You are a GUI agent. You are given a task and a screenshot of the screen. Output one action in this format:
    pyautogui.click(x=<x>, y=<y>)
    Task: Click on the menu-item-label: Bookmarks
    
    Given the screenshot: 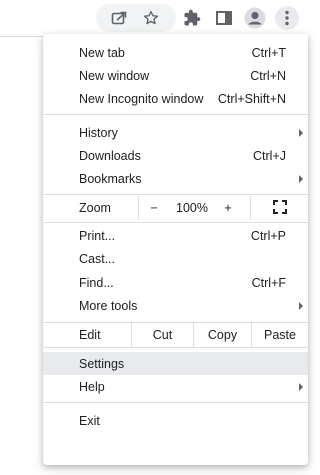 What is the action you would take?
    pyautogui.click(x=110, y=178)
    